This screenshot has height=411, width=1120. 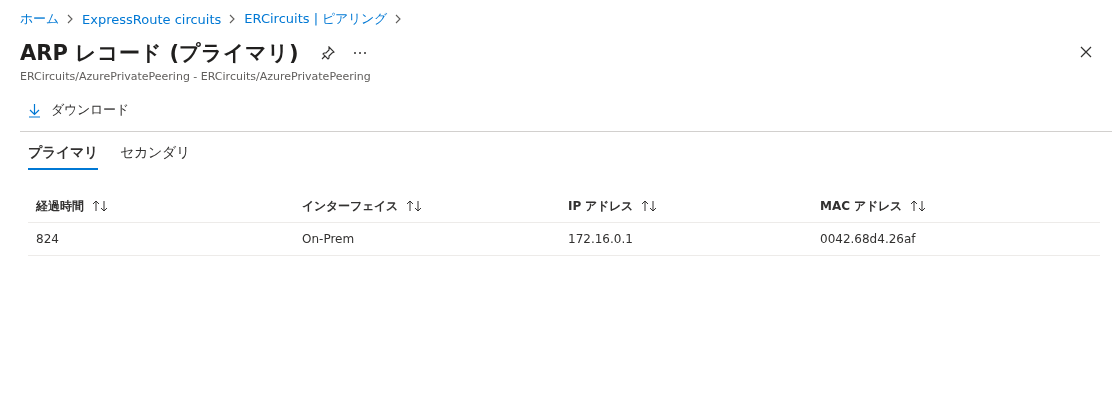 I want to click on tab: セカンダリ, so click(x=155, y=155).